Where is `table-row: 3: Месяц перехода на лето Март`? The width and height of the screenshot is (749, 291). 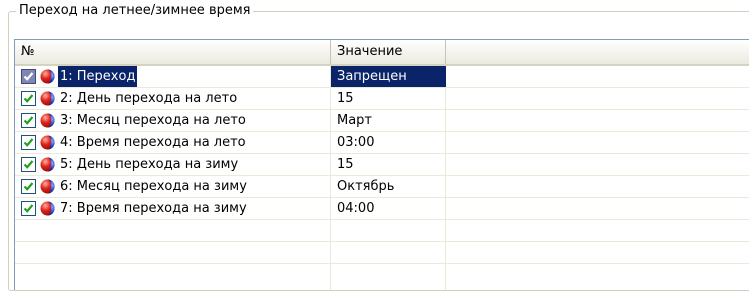
table-row: 3: Месяц перехода на лето Март is located at coordinates (382, 121).